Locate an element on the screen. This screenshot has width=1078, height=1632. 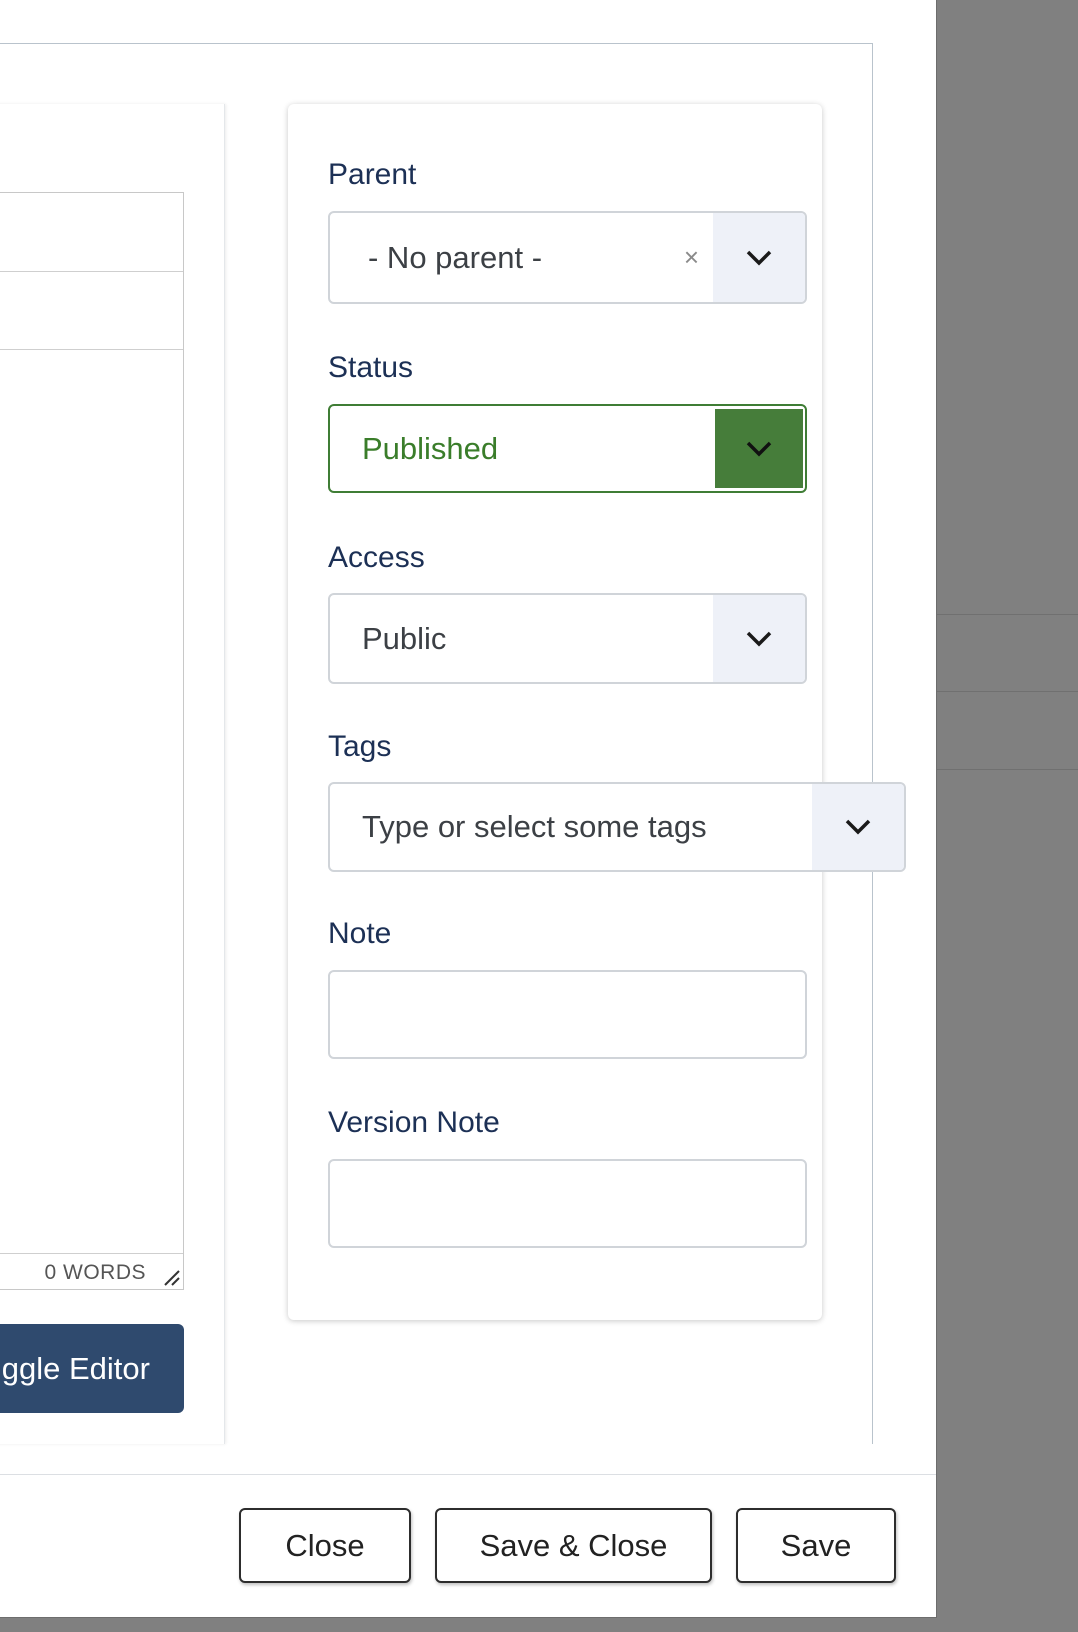
access-label: Access is located at coordinates (376, 557).